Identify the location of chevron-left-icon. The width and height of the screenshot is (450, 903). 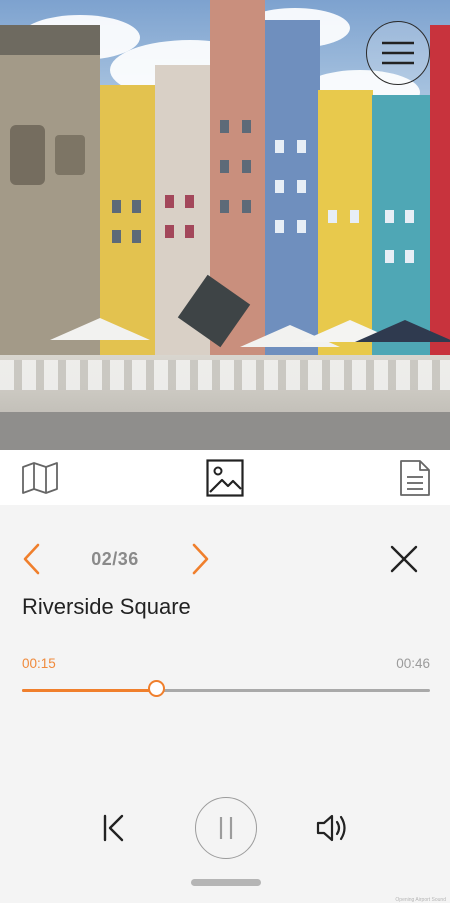
(31, 559).